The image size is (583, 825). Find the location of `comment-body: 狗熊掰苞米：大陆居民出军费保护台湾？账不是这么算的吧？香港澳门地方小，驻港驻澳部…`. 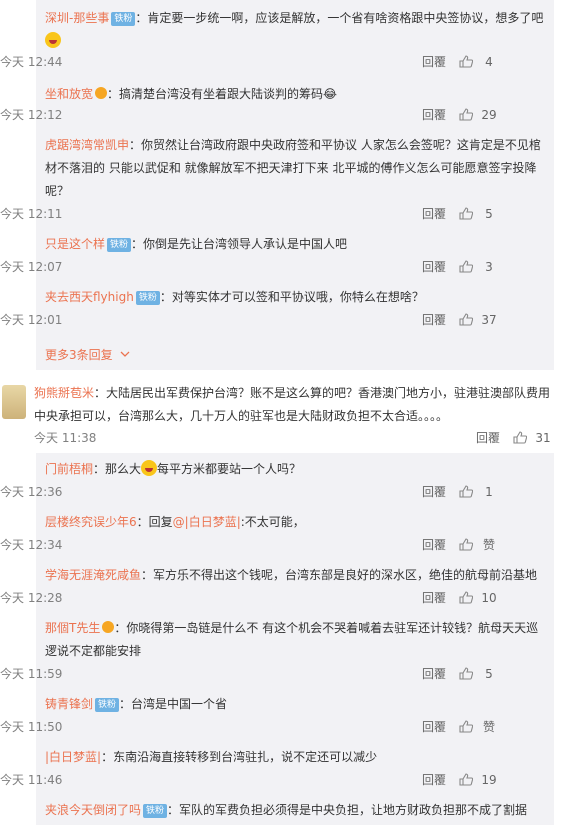

comment-body: 狗熊掰苞米：大陆居民出军费保护台湾？账不是这么算的吧？香港澳门地方小，驻港驻澳部… is located at coordinates (294, 405).